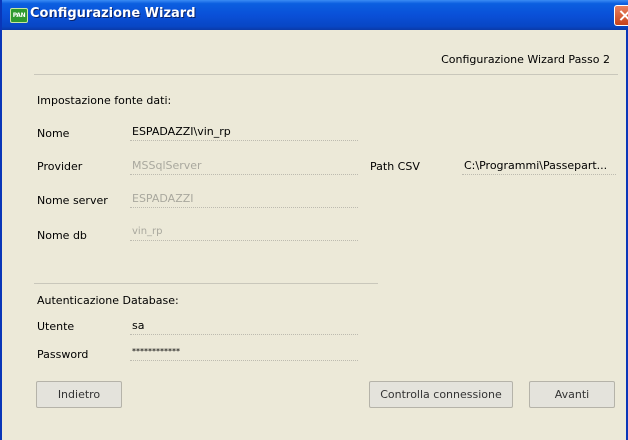  What do you see at coordinates (79, 394) in the screenshot?
I see `back-button: Indietro` at bounding box center [79, 394].